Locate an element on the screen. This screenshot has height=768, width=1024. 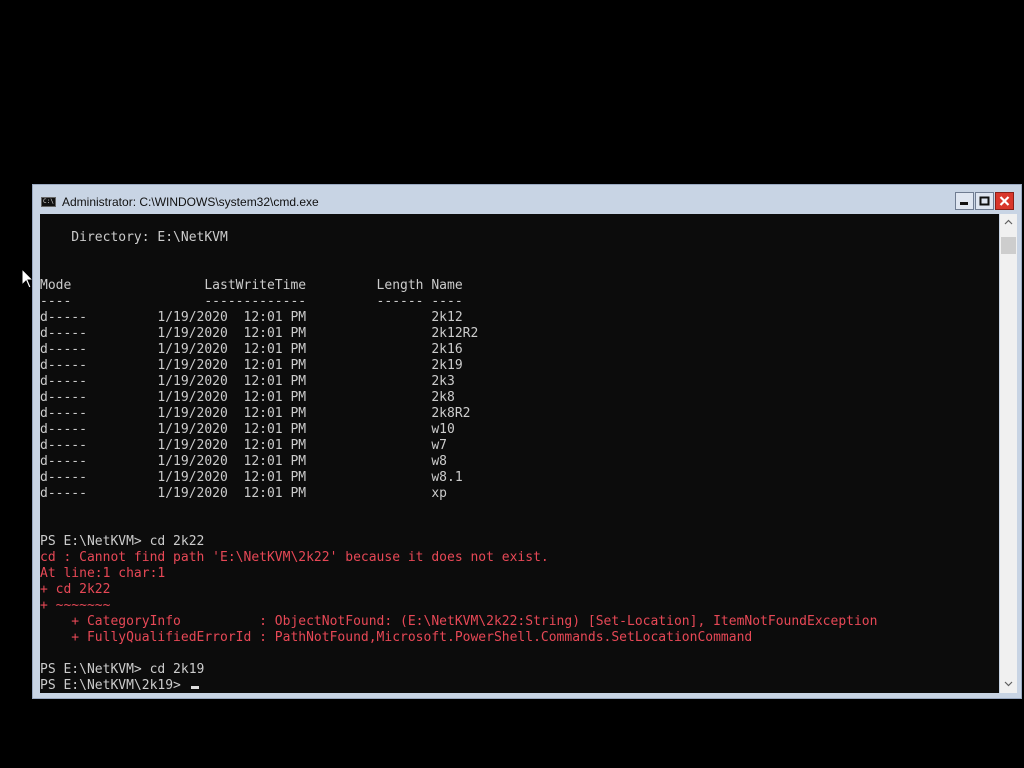
console-line: ---- ------------- ------ ---- is located at coordinates (251, 301).